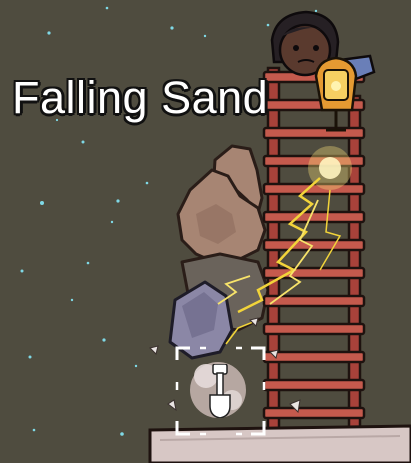 The image size is (411, 463). I want to click on ground-tile, so click(279, 443).